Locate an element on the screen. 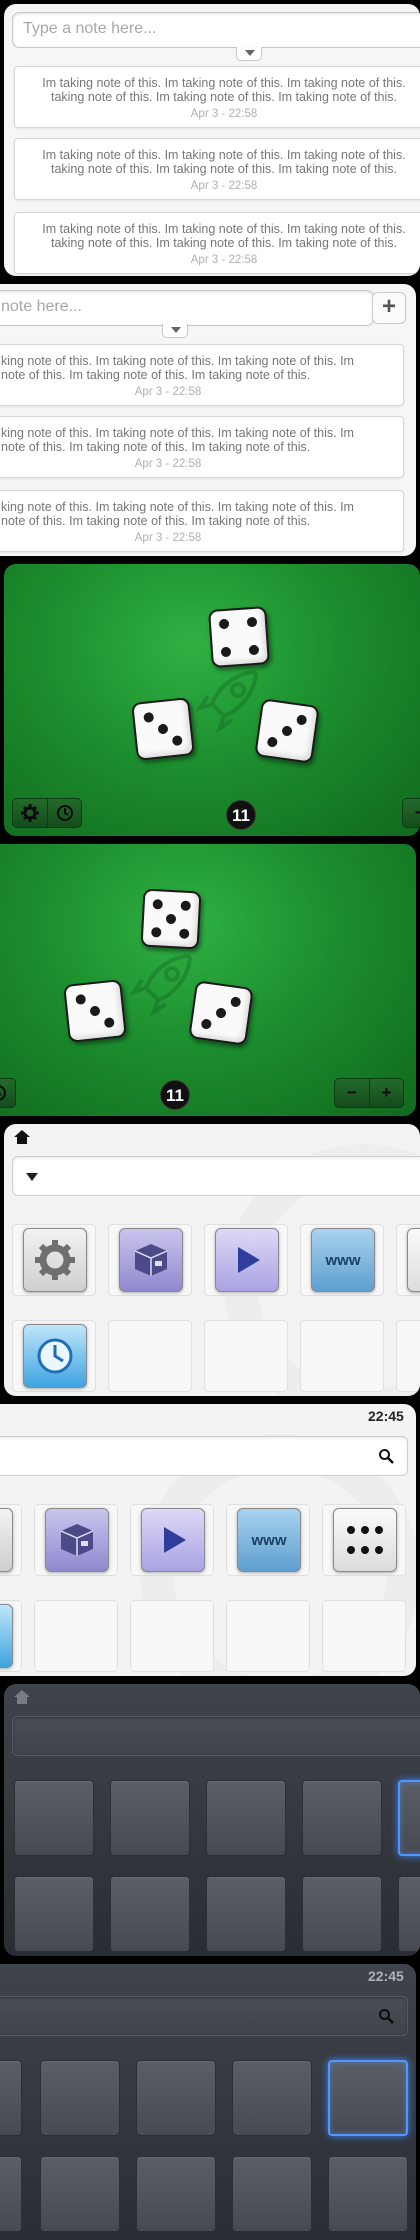 The image size is (420, 2240). dice-count-controls: − is located at coordinates (411, 813).